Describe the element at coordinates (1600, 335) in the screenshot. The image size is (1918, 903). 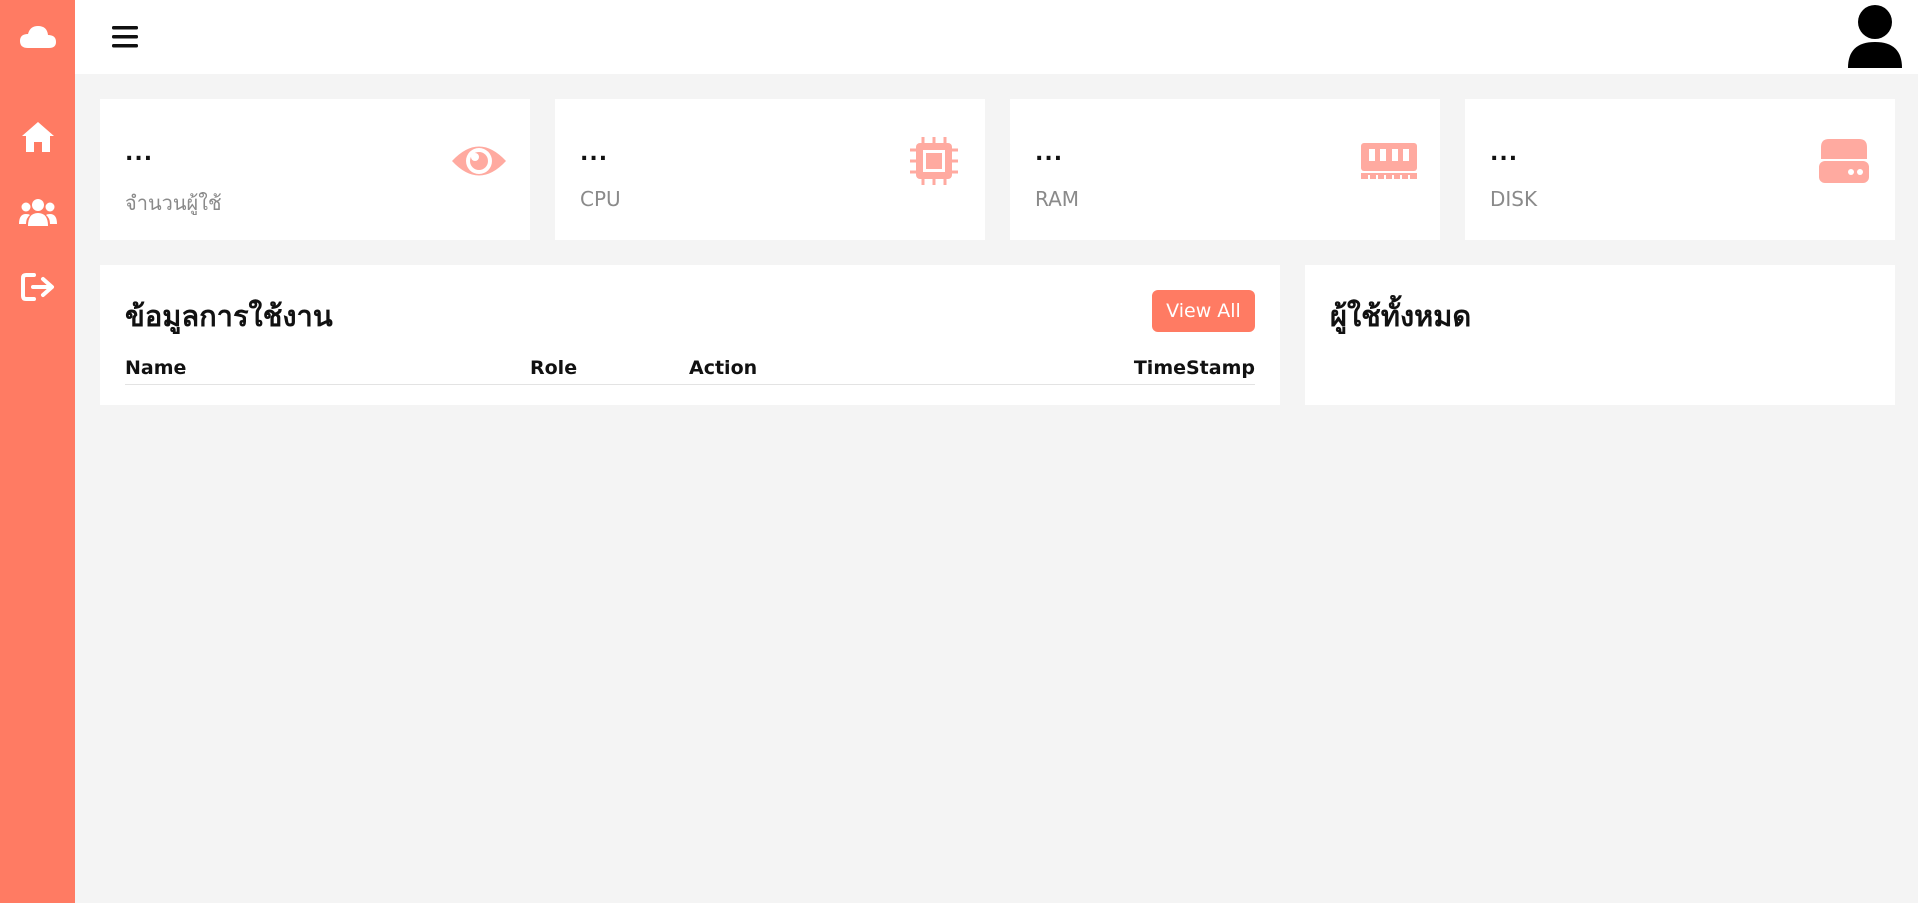
I see `all-users-panel: ผู้ใช้ทั้งหมด` at that location.